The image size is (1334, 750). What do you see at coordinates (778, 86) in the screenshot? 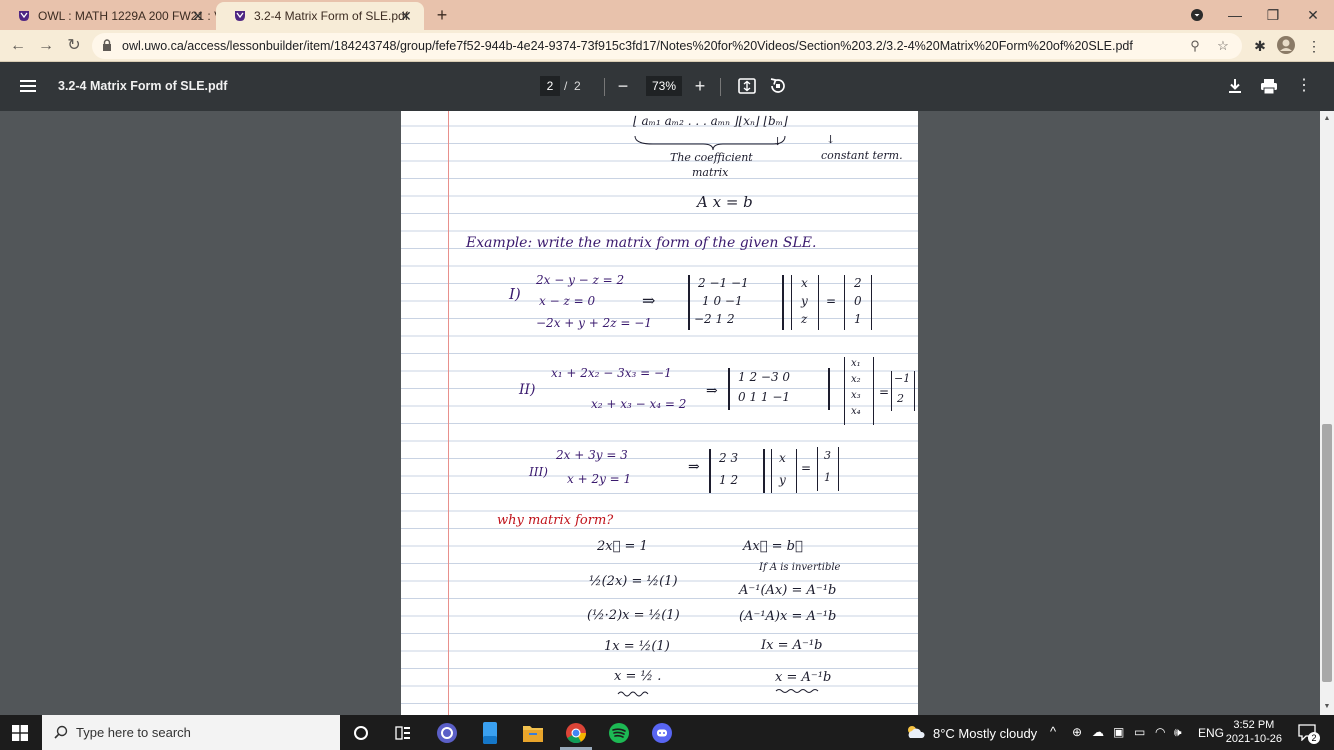
I see `rotate-icon` at bounding box center [778, 86].